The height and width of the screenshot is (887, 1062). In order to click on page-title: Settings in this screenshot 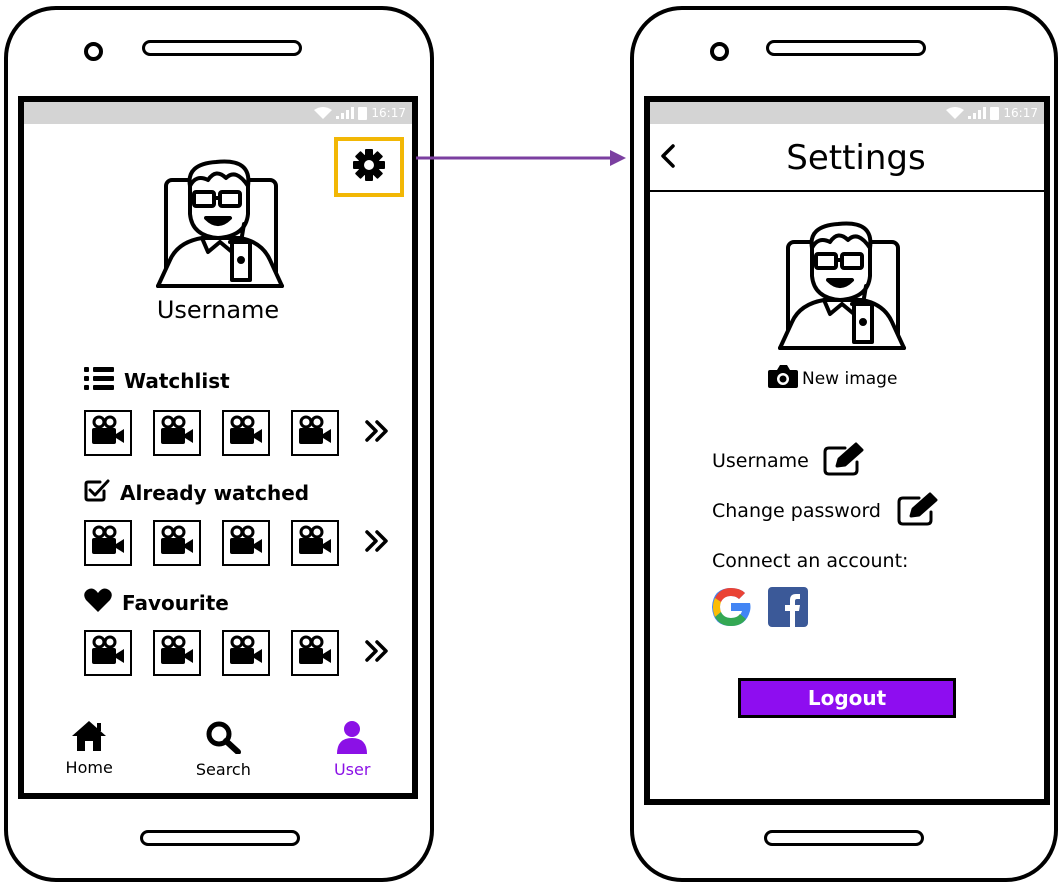, I will do `click(856, 158)`.